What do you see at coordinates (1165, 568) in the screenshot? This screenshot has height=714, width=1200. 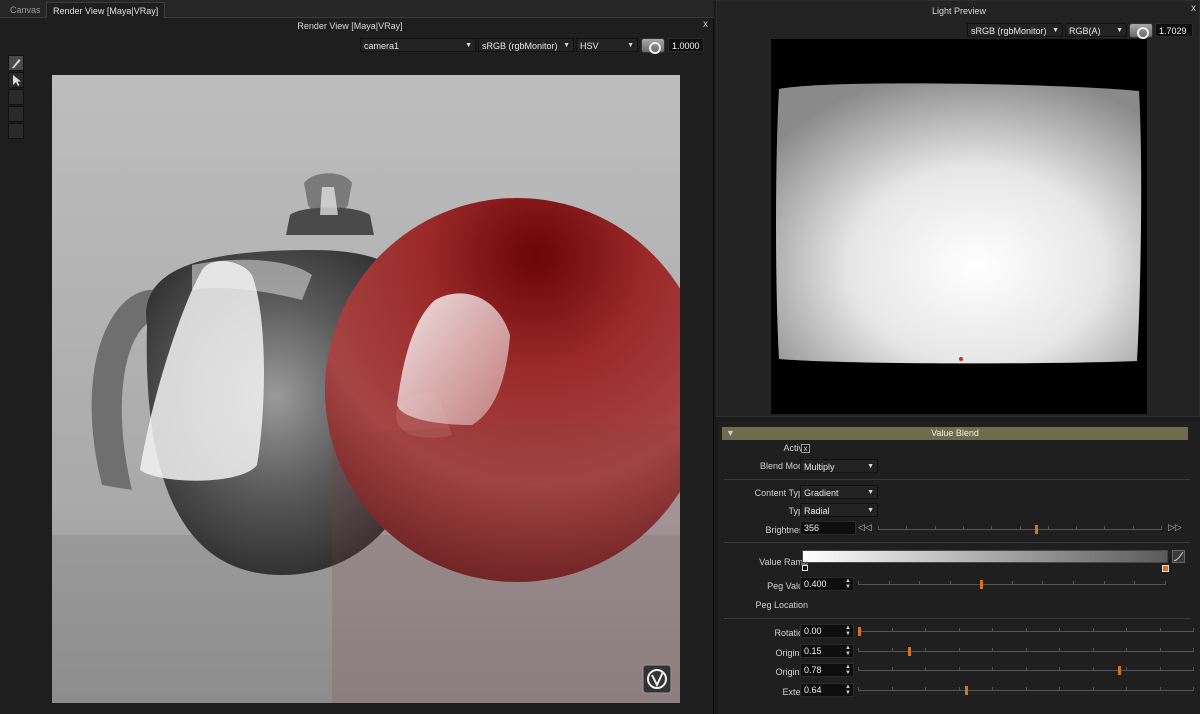 I see `ramp-peg-end` at bounding box center [1165, 568].